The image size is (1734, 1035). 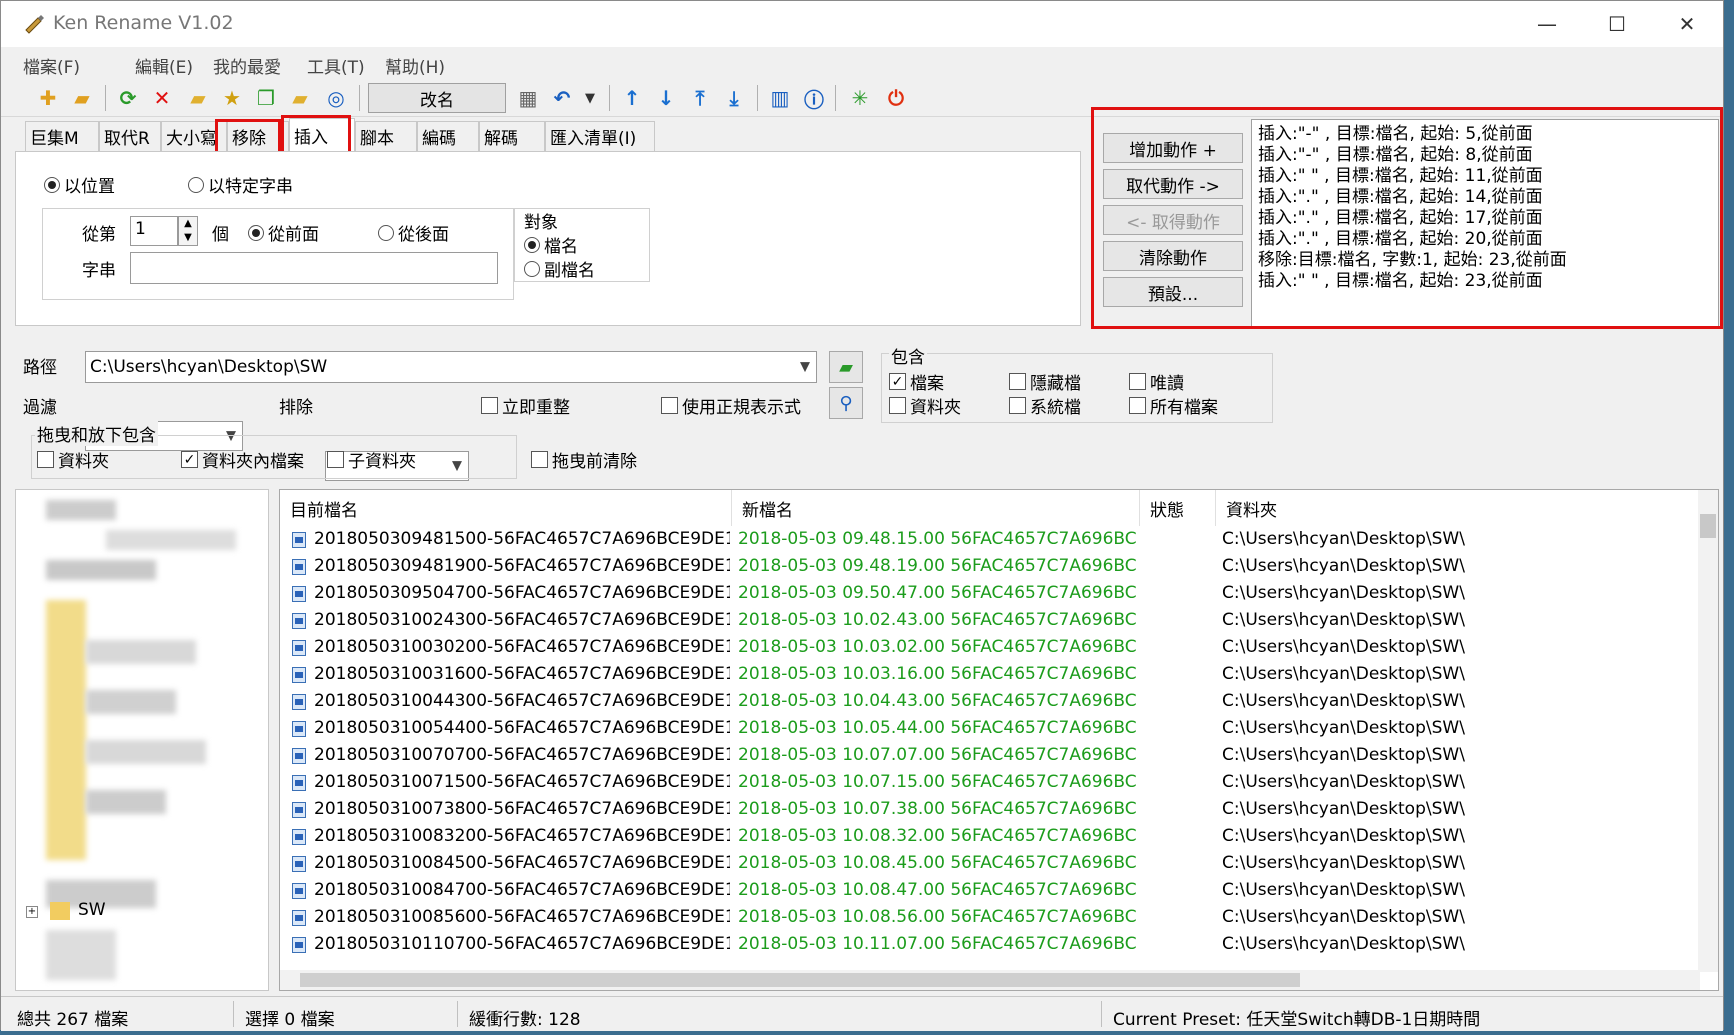 What do you see at coordinates (862, 24) in the screenshot?
I see `title-bar: Ken Rename V1.02 — ☐ ✕` at bounding box center [862, 24].